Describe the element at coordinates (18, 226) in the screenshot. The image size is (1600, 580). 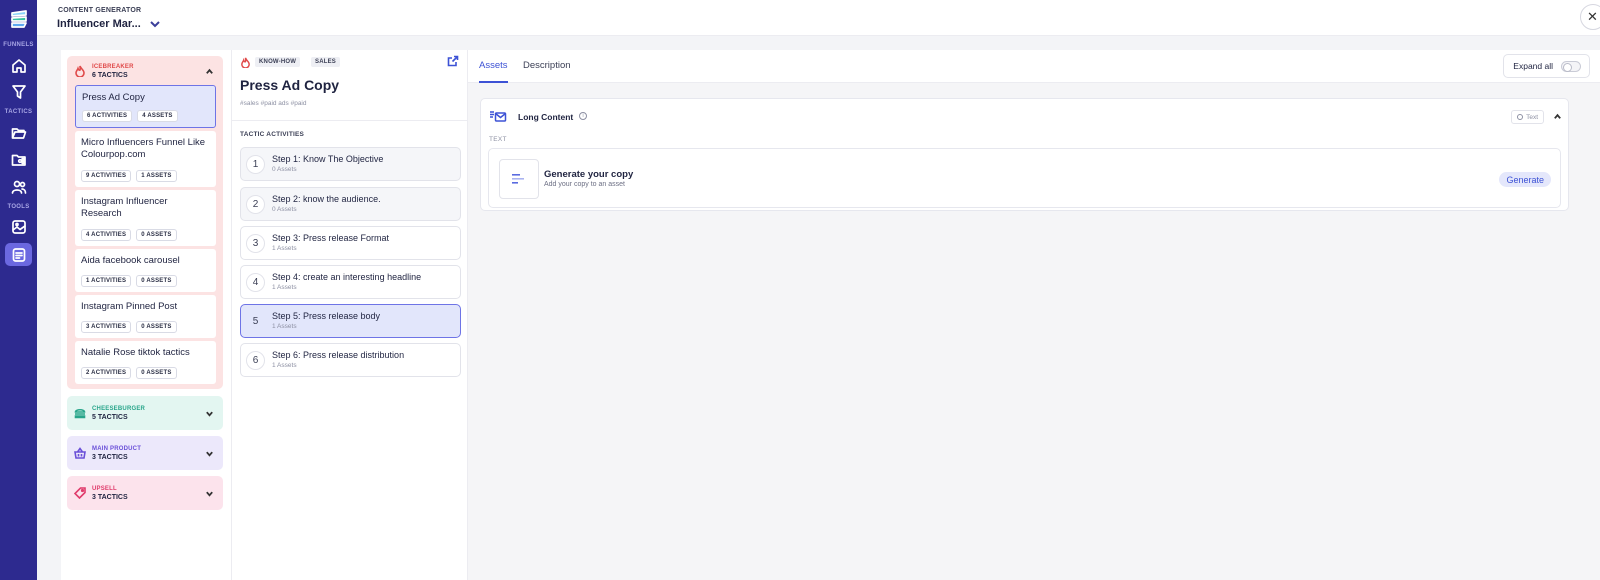
I see `image-edit-icon` at that location.